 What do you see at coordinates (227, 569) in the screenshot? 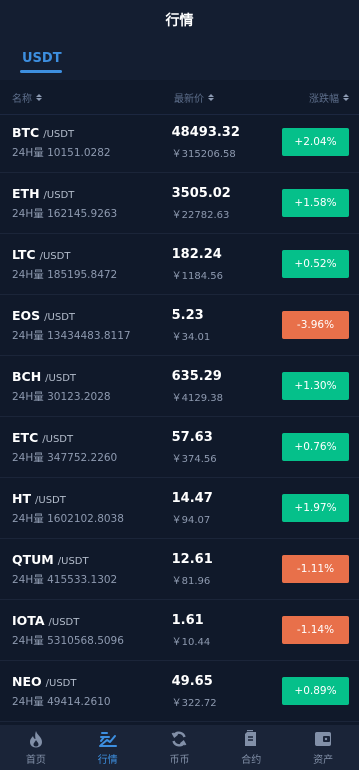
I see `row-price-cell: 12.61 ￥81.96` at bounding box center [227, 569].